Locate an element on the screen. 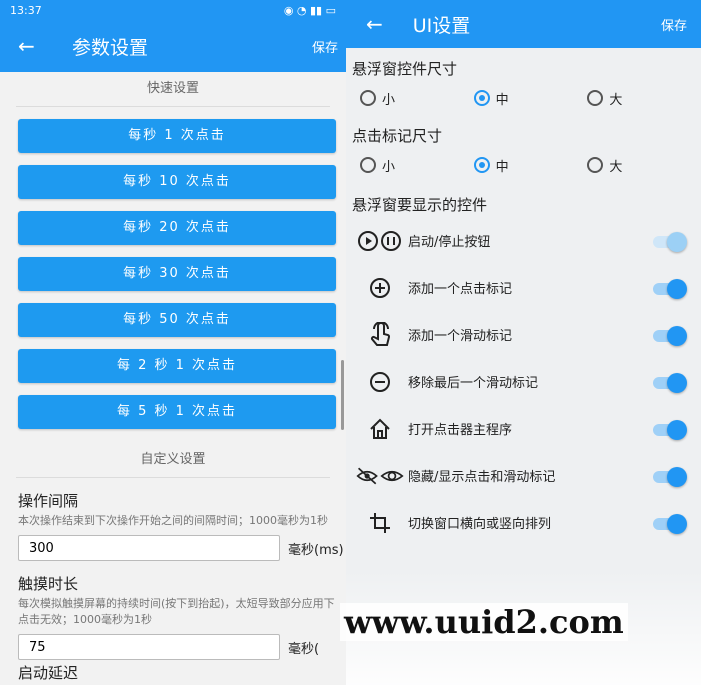 The width and height of the screenshot is (701, 685). ui-settings-title: UI设置 is located at coordinates (441, 25).